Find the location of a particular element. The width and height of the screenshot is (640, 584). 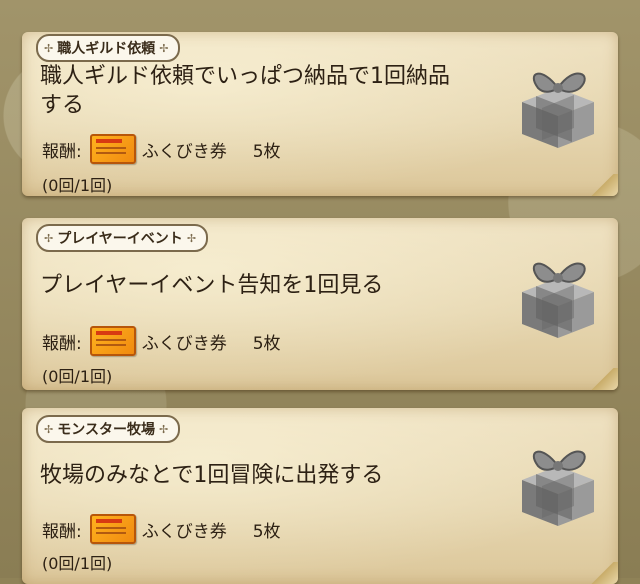

mission-title: プレイヤーイベント告知を1回見る is located at coordinates (270, 285).